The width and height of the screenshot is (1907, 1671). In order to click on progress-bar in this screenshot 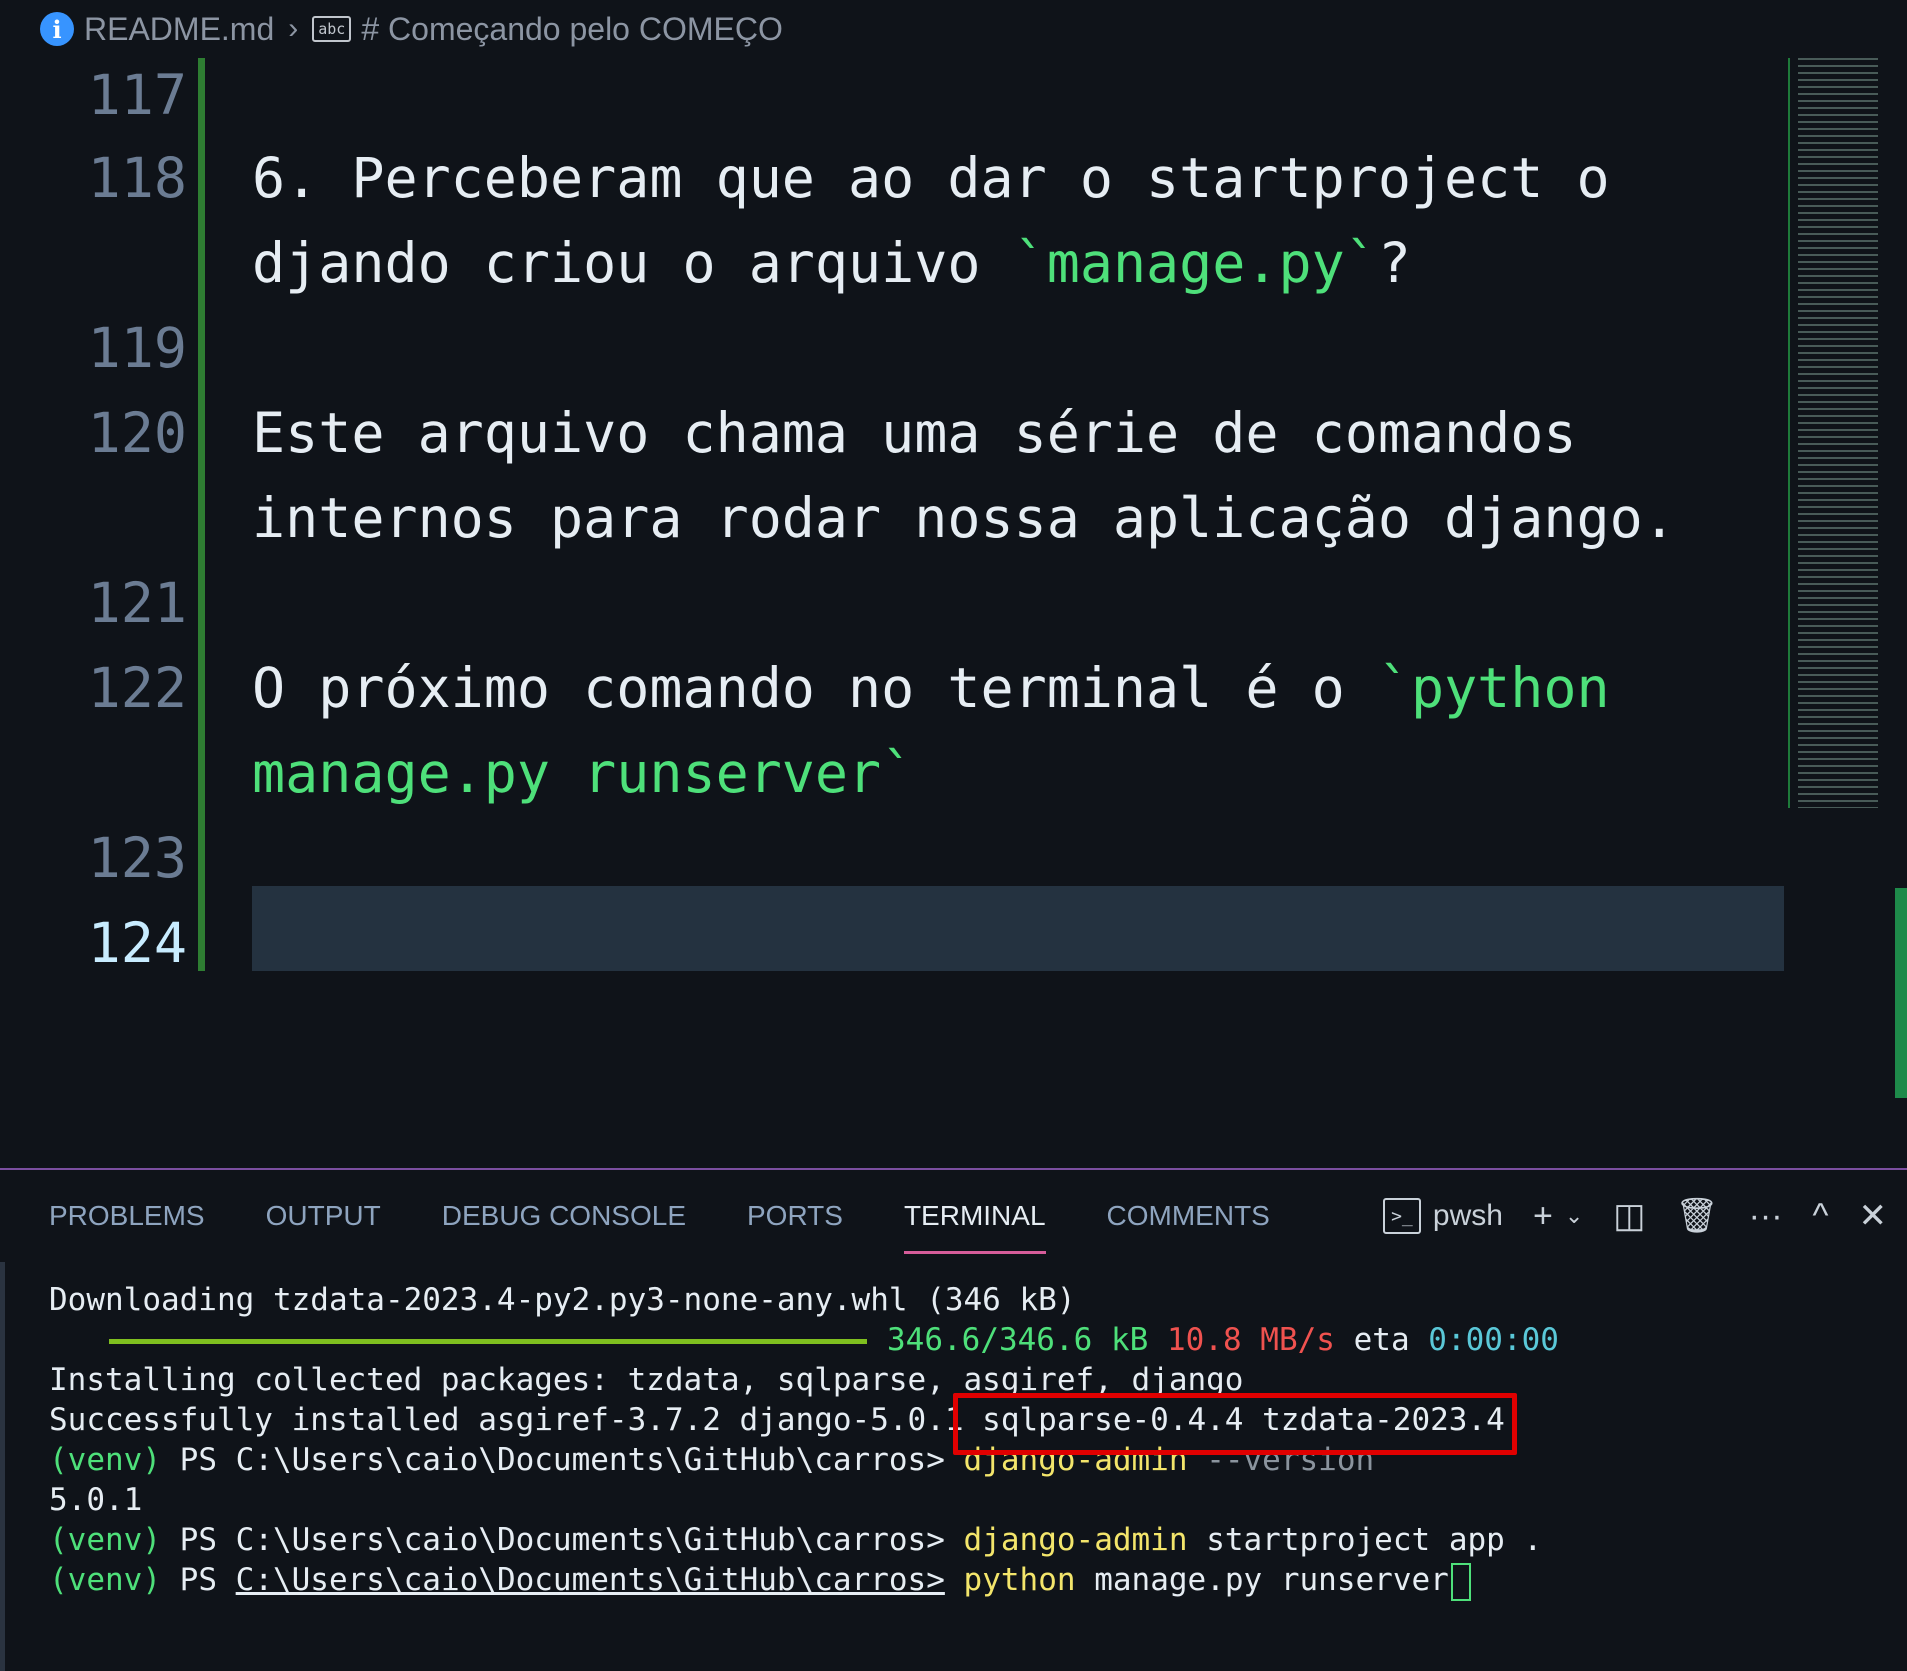, I will do `click(488, 1341)`.